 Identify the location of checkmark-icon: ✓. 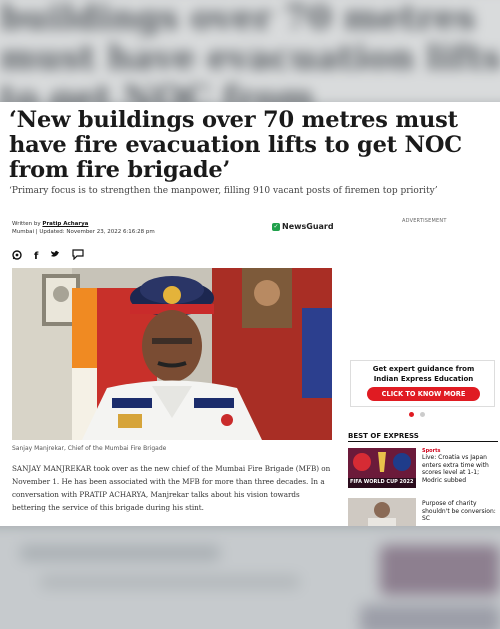
(276, 226).